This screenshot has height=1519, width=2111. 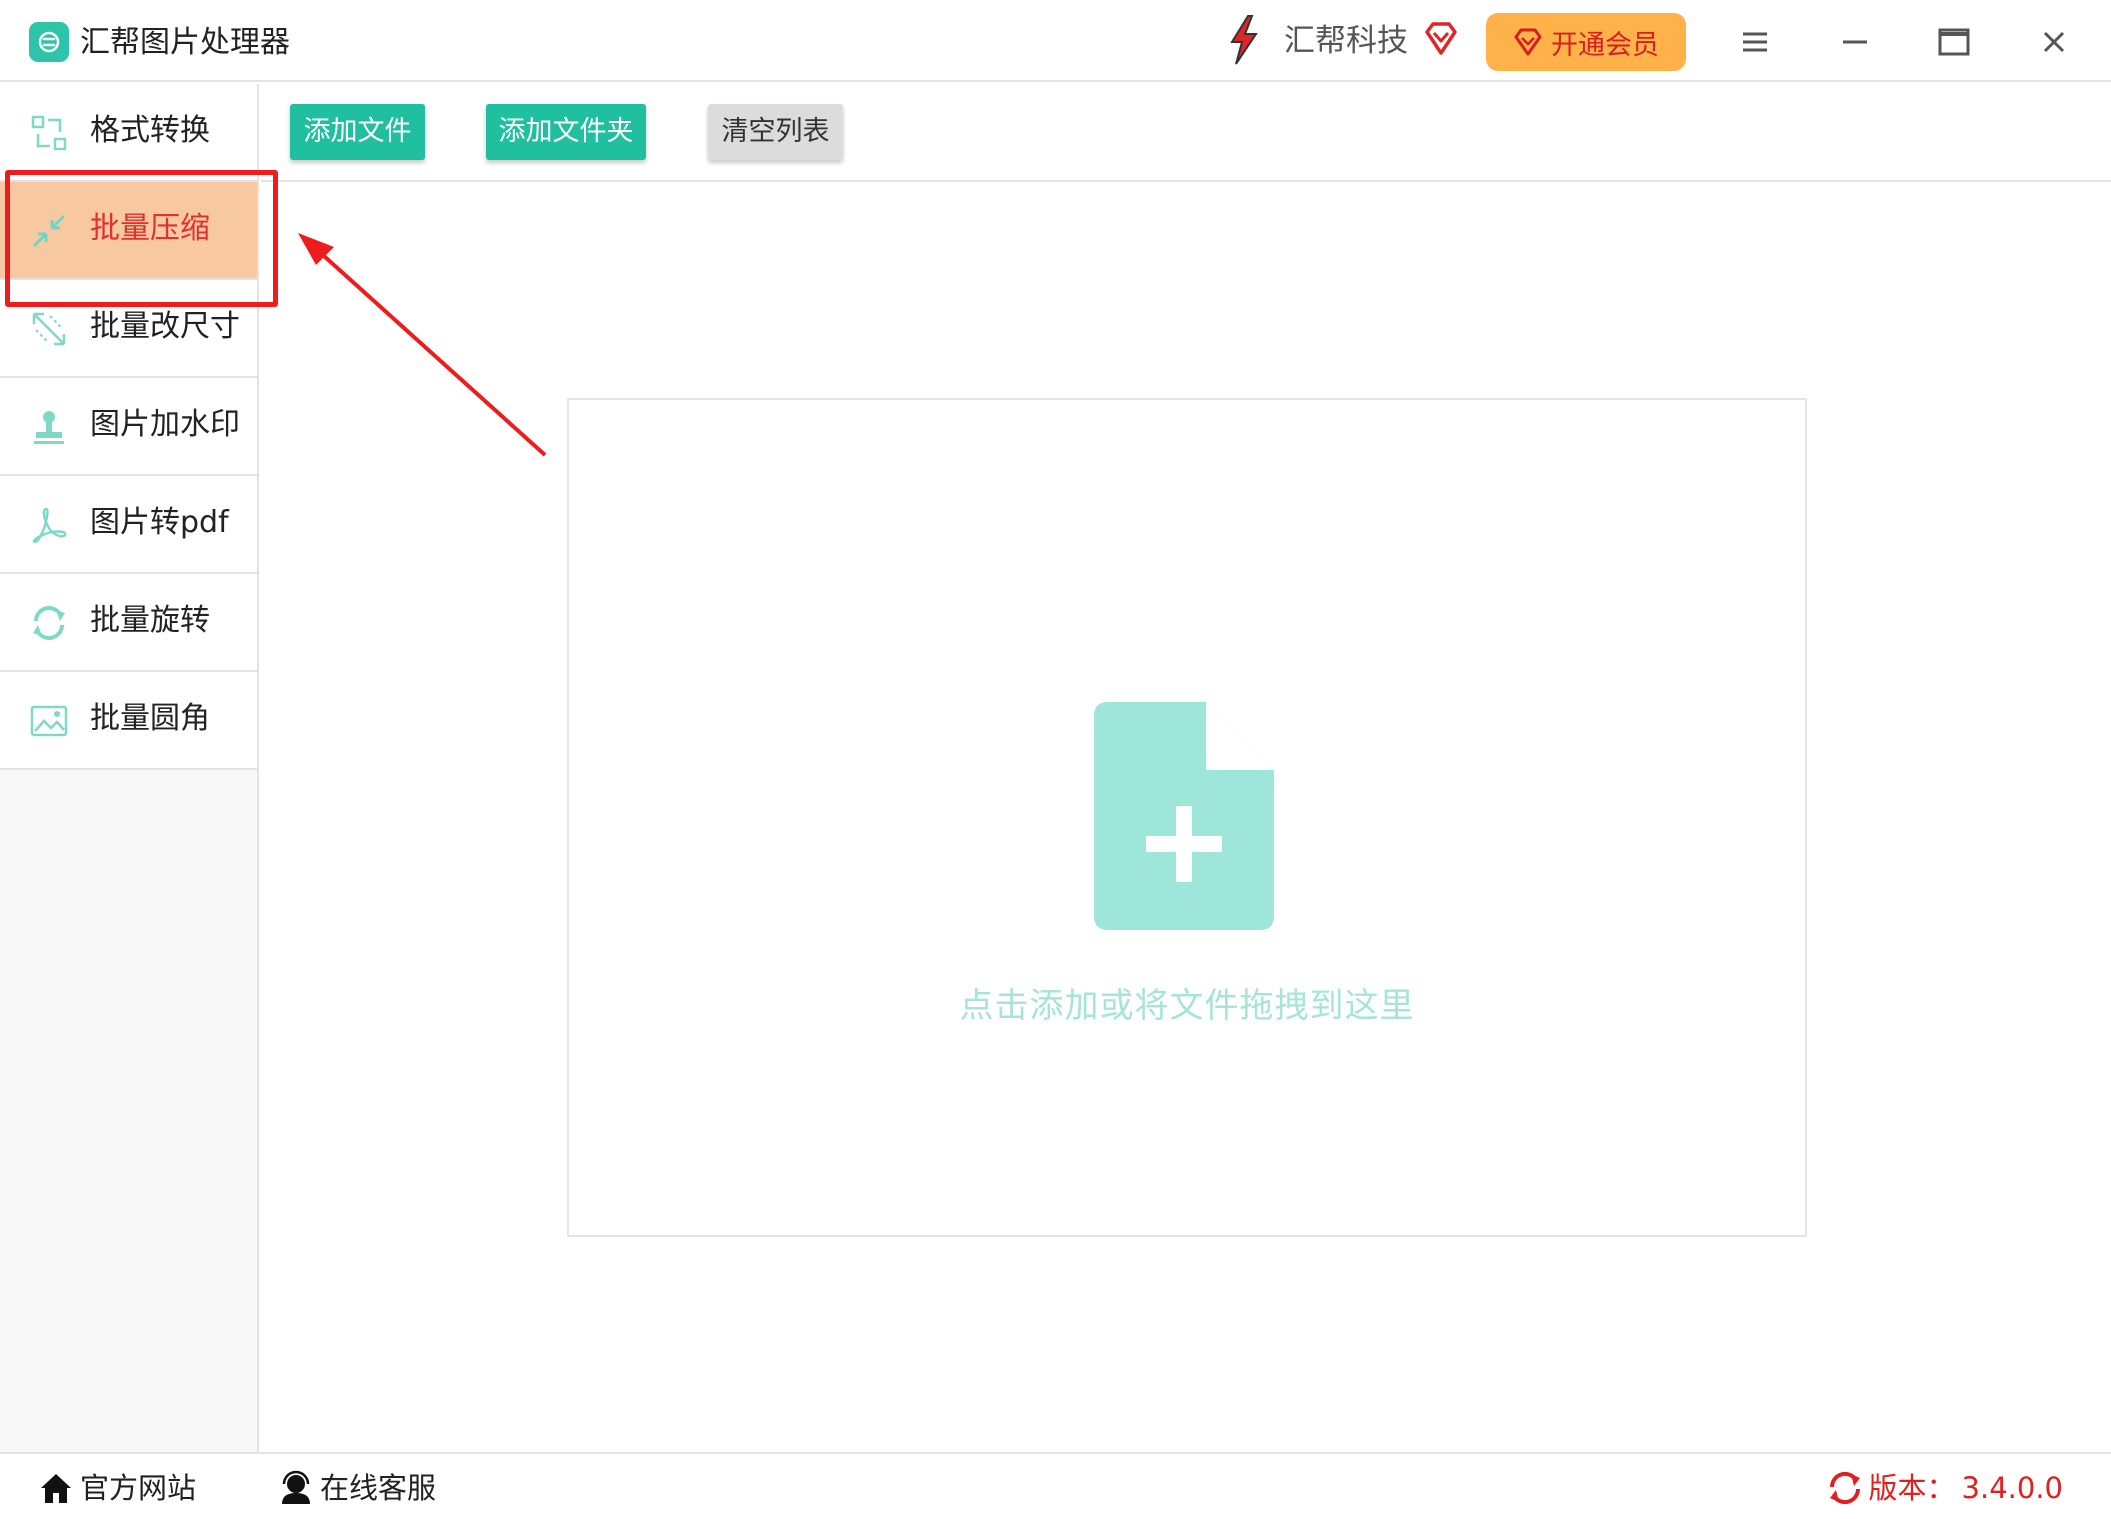 What do you see at coordinates (775, 132) in the screenshot?
I see `clear-list-button: 清空列表` at bounding box center [775, 132].